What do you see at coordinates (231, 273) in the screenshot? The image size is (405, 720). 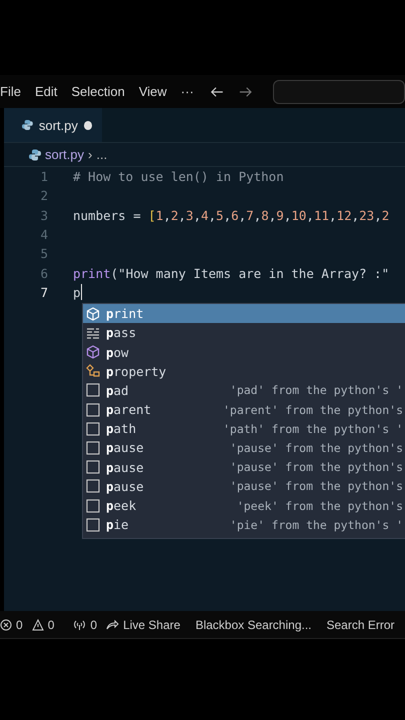 I see `code-line: print("How many Items are in the Array? :"` at bounding box center [231, 273].